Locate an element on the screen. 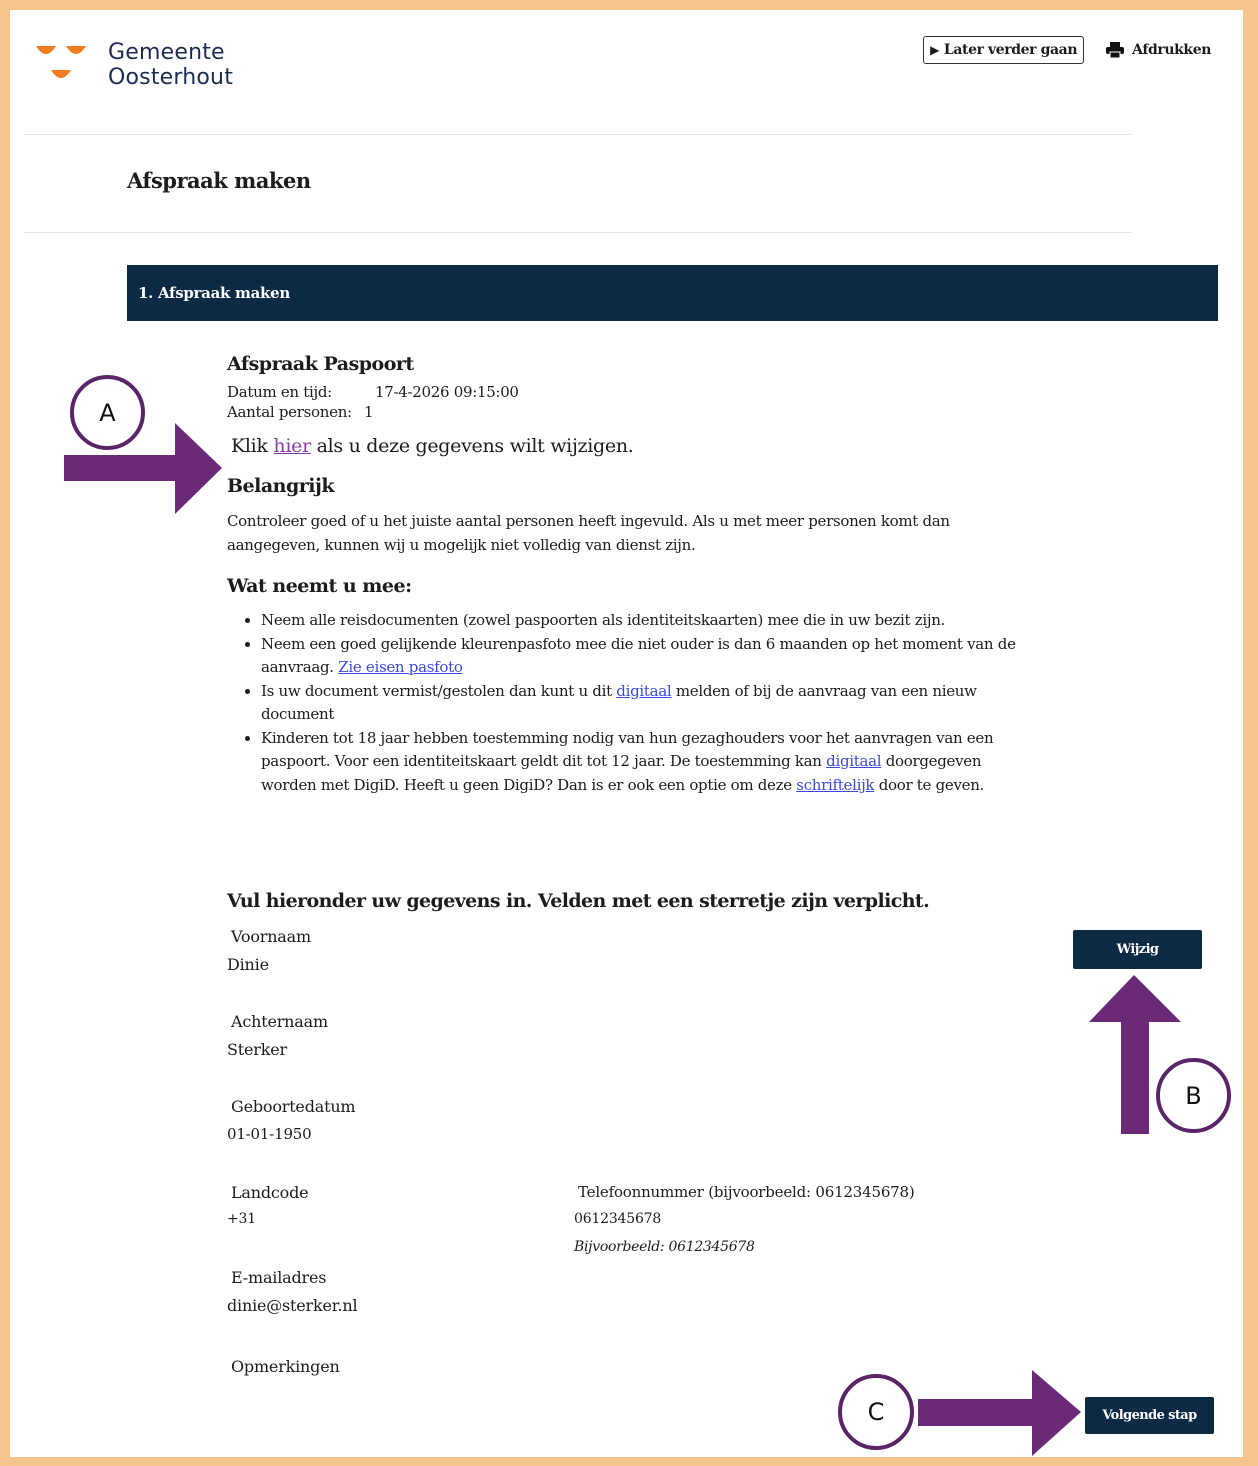 The width and height of the screenshot is (1258, 1466). annotation-c-circle: C is located at coordinates (876, 1412).